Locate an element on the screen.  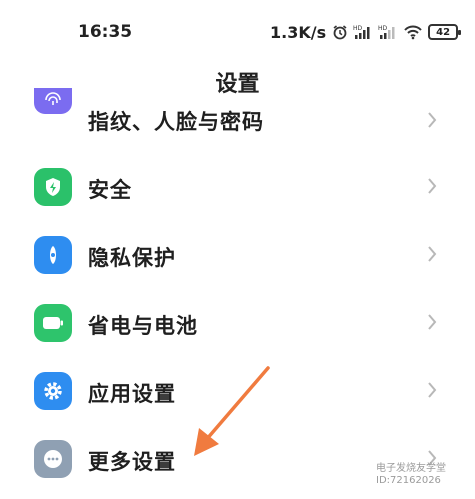
settings-item-label: 省电与电池 is located at coordinates (143, 326).